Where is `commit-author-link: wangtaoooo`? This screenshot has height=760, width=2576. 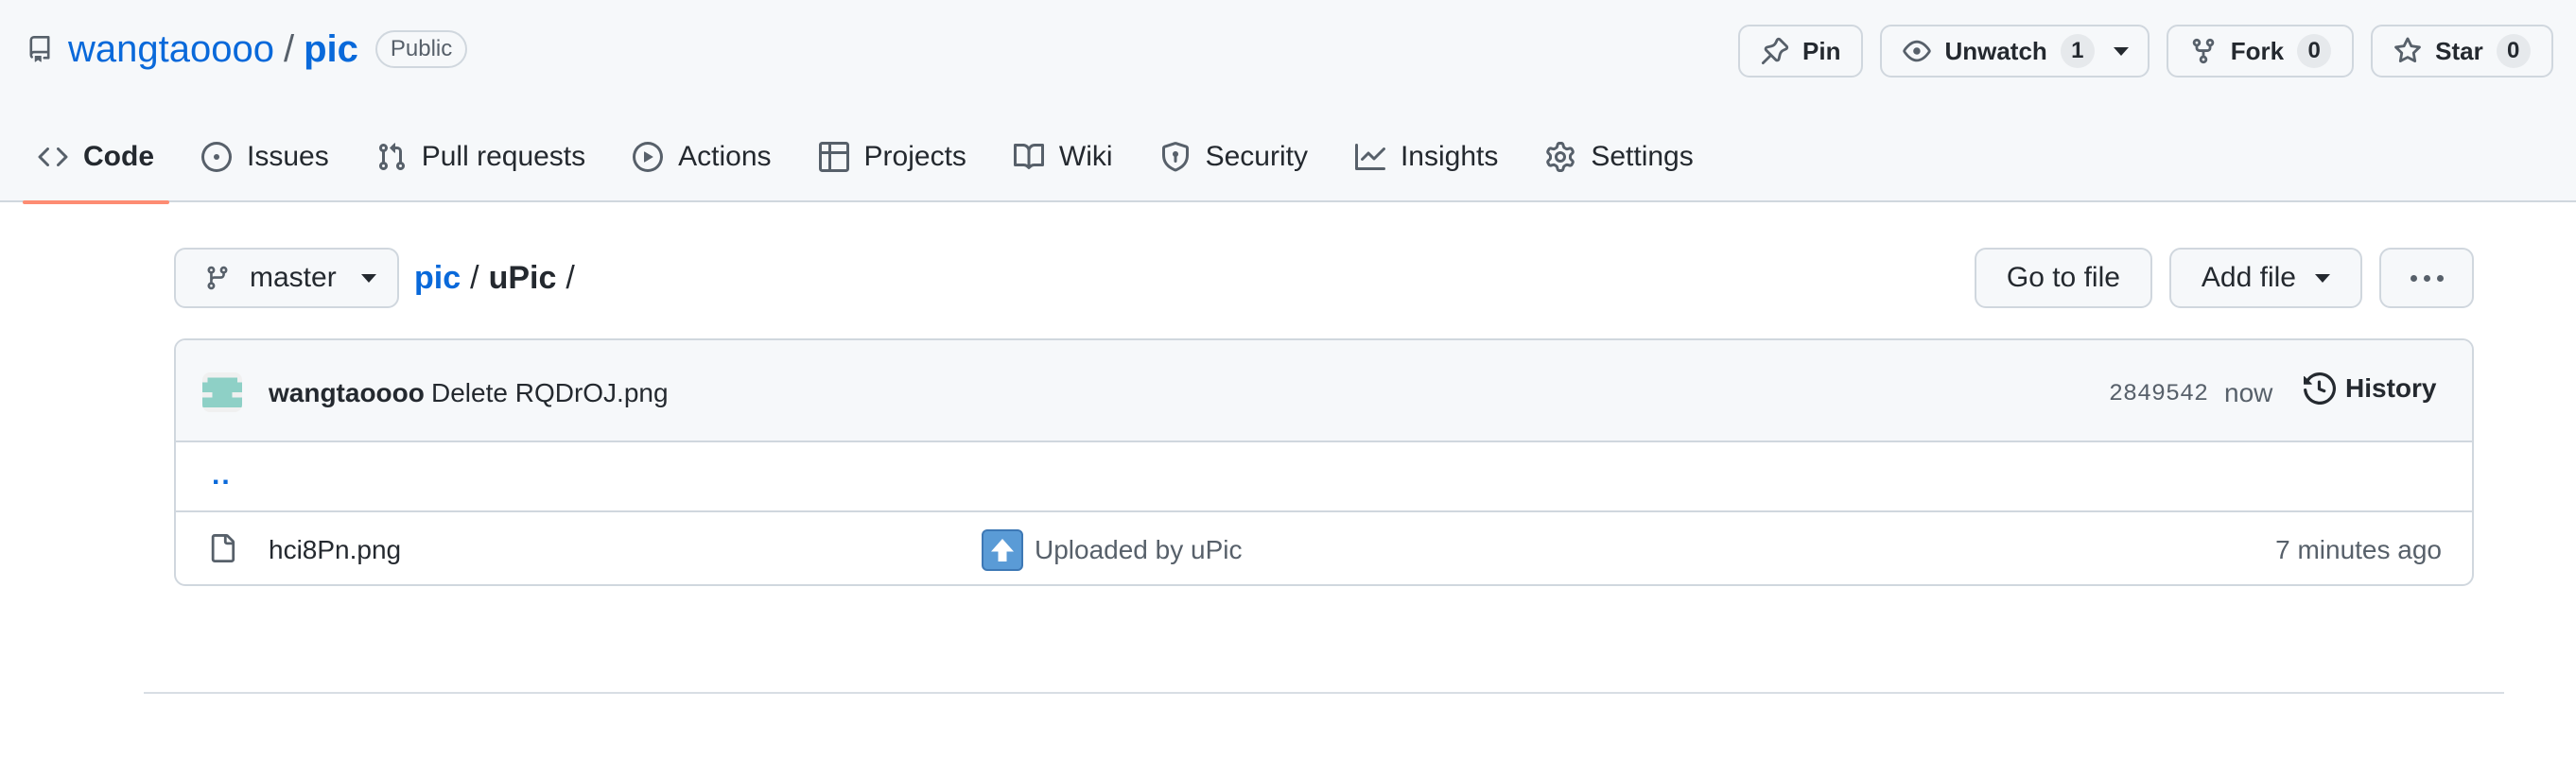
commit-author-link: wangtaoooo is located at coordinates (347, 393).